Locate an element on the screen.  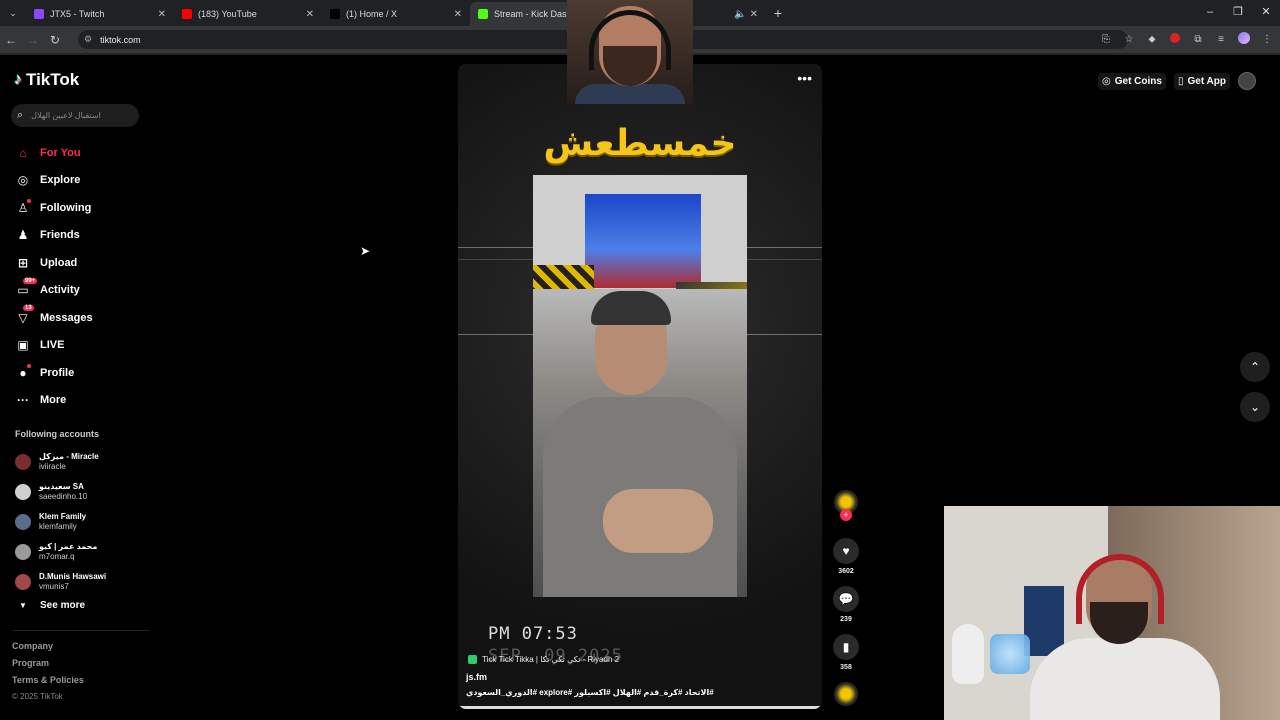
browser-tab: (183) YouTube ✕ is located at coordinates (248, 14).